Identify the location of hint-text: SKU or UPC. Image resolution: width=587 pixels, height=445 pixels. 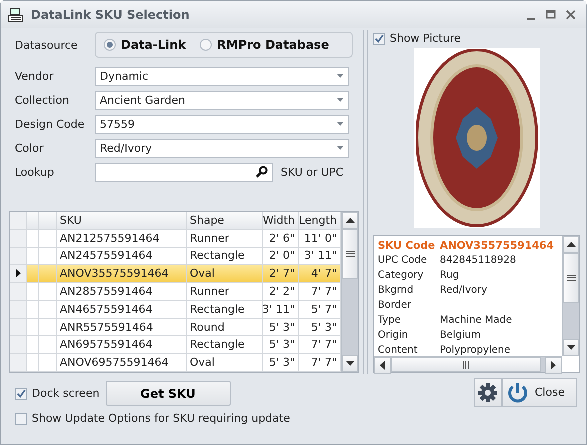
(312, 172).